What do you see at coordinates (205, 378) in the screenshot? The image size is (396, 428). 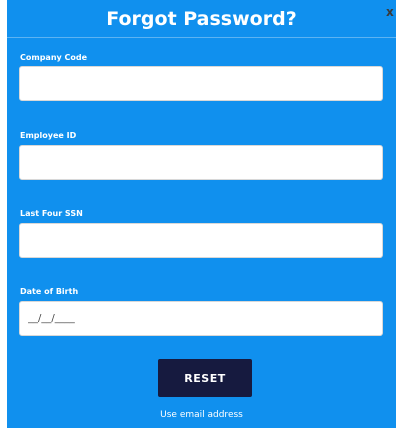 I see `reset-button: RESET` at bounding box center [205, 378].